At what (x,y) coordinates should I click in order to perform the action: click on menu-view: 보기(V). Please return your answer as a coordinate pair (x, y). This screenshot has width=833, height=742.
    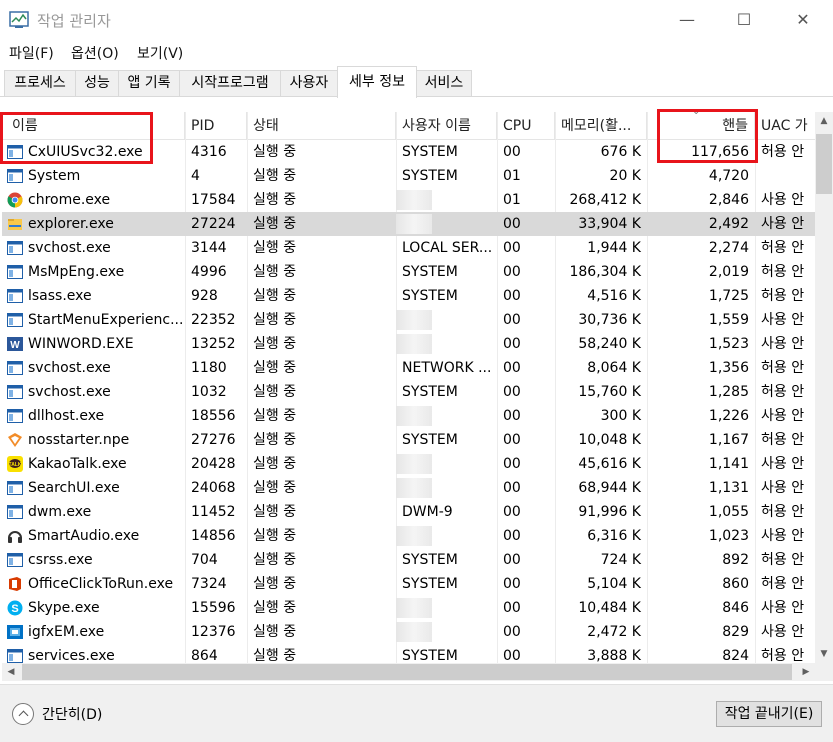
    Looking at the image, I should click on (160, 53).